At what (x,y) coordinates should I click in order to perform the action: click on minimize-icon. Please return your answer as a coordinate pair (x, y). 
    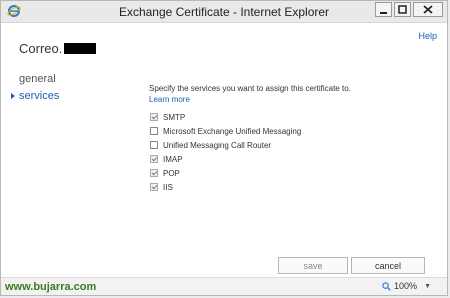
    Looking at the image, I should click on (383, 13).